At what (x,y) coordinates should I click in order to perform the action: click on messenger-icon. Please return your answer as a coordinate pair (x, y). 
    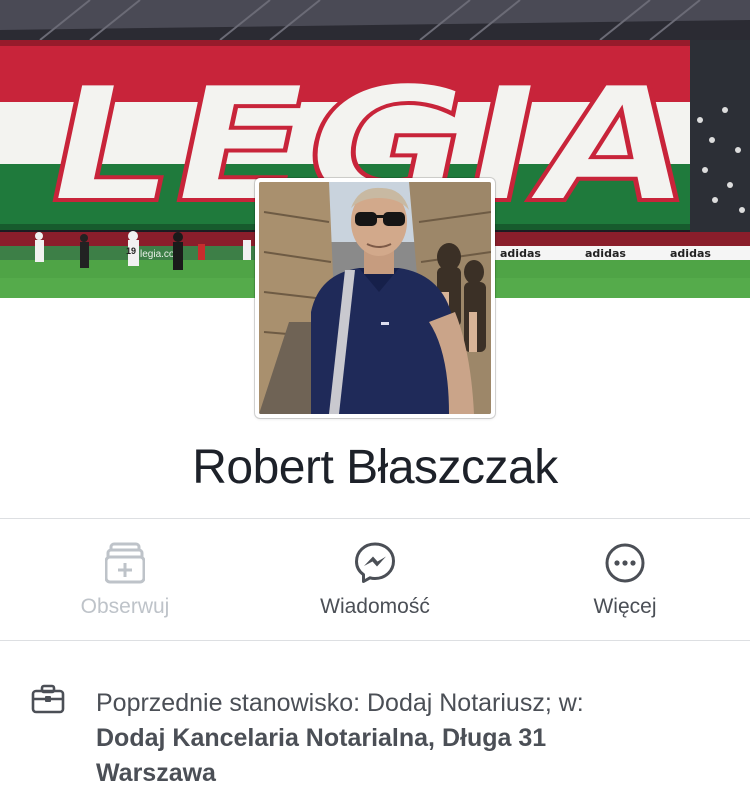
    Looking at the image, I should click on (375, 562).